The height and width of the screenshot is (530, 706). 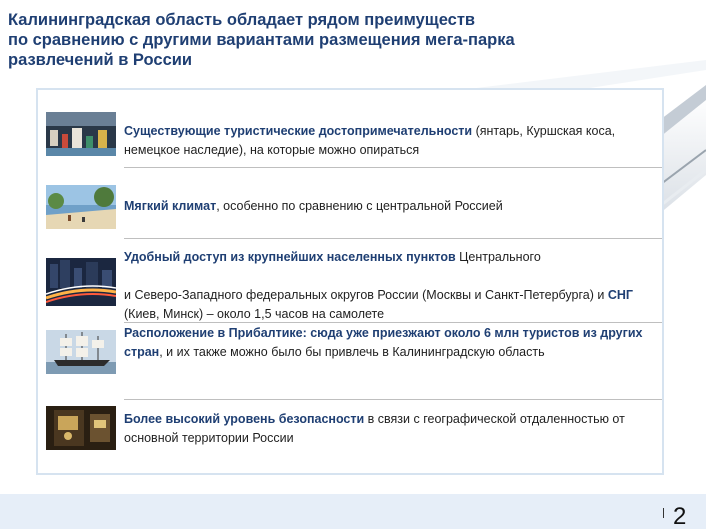 What do you see at coordinates (81, 282) in the screenshot?
I see `city-highway-photo` at bounding box center [81, 282].